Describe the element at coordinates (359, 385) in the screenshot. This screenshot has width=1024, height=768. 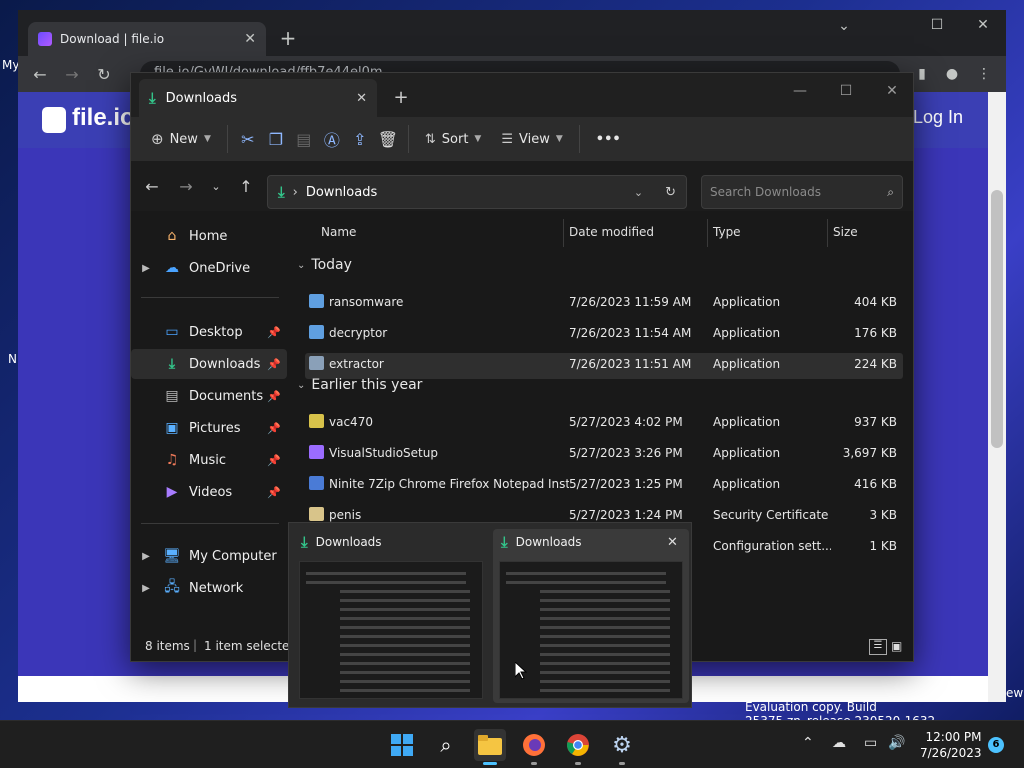
I see `group-header-earlier: ⌄ Earlier this year` at that location.